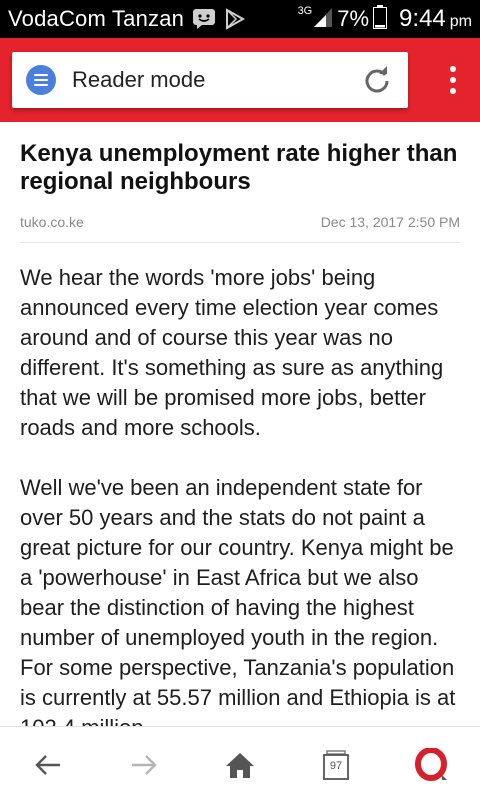 The height and width of the screenshot is (801, 480). Describe the element at coordinates (52, 222) in the screenshot. I see `article-source: tuko.co.ke` at that location.